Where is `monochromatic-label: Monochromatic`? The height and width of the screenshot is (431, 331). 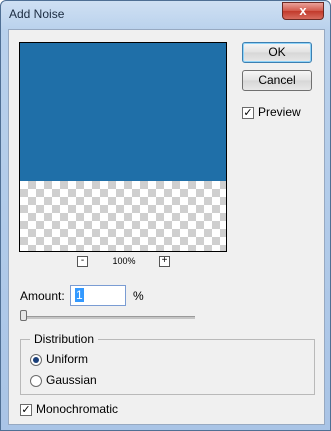 monochromatic-label: Monochromatic is located at coordinates (77, 409).